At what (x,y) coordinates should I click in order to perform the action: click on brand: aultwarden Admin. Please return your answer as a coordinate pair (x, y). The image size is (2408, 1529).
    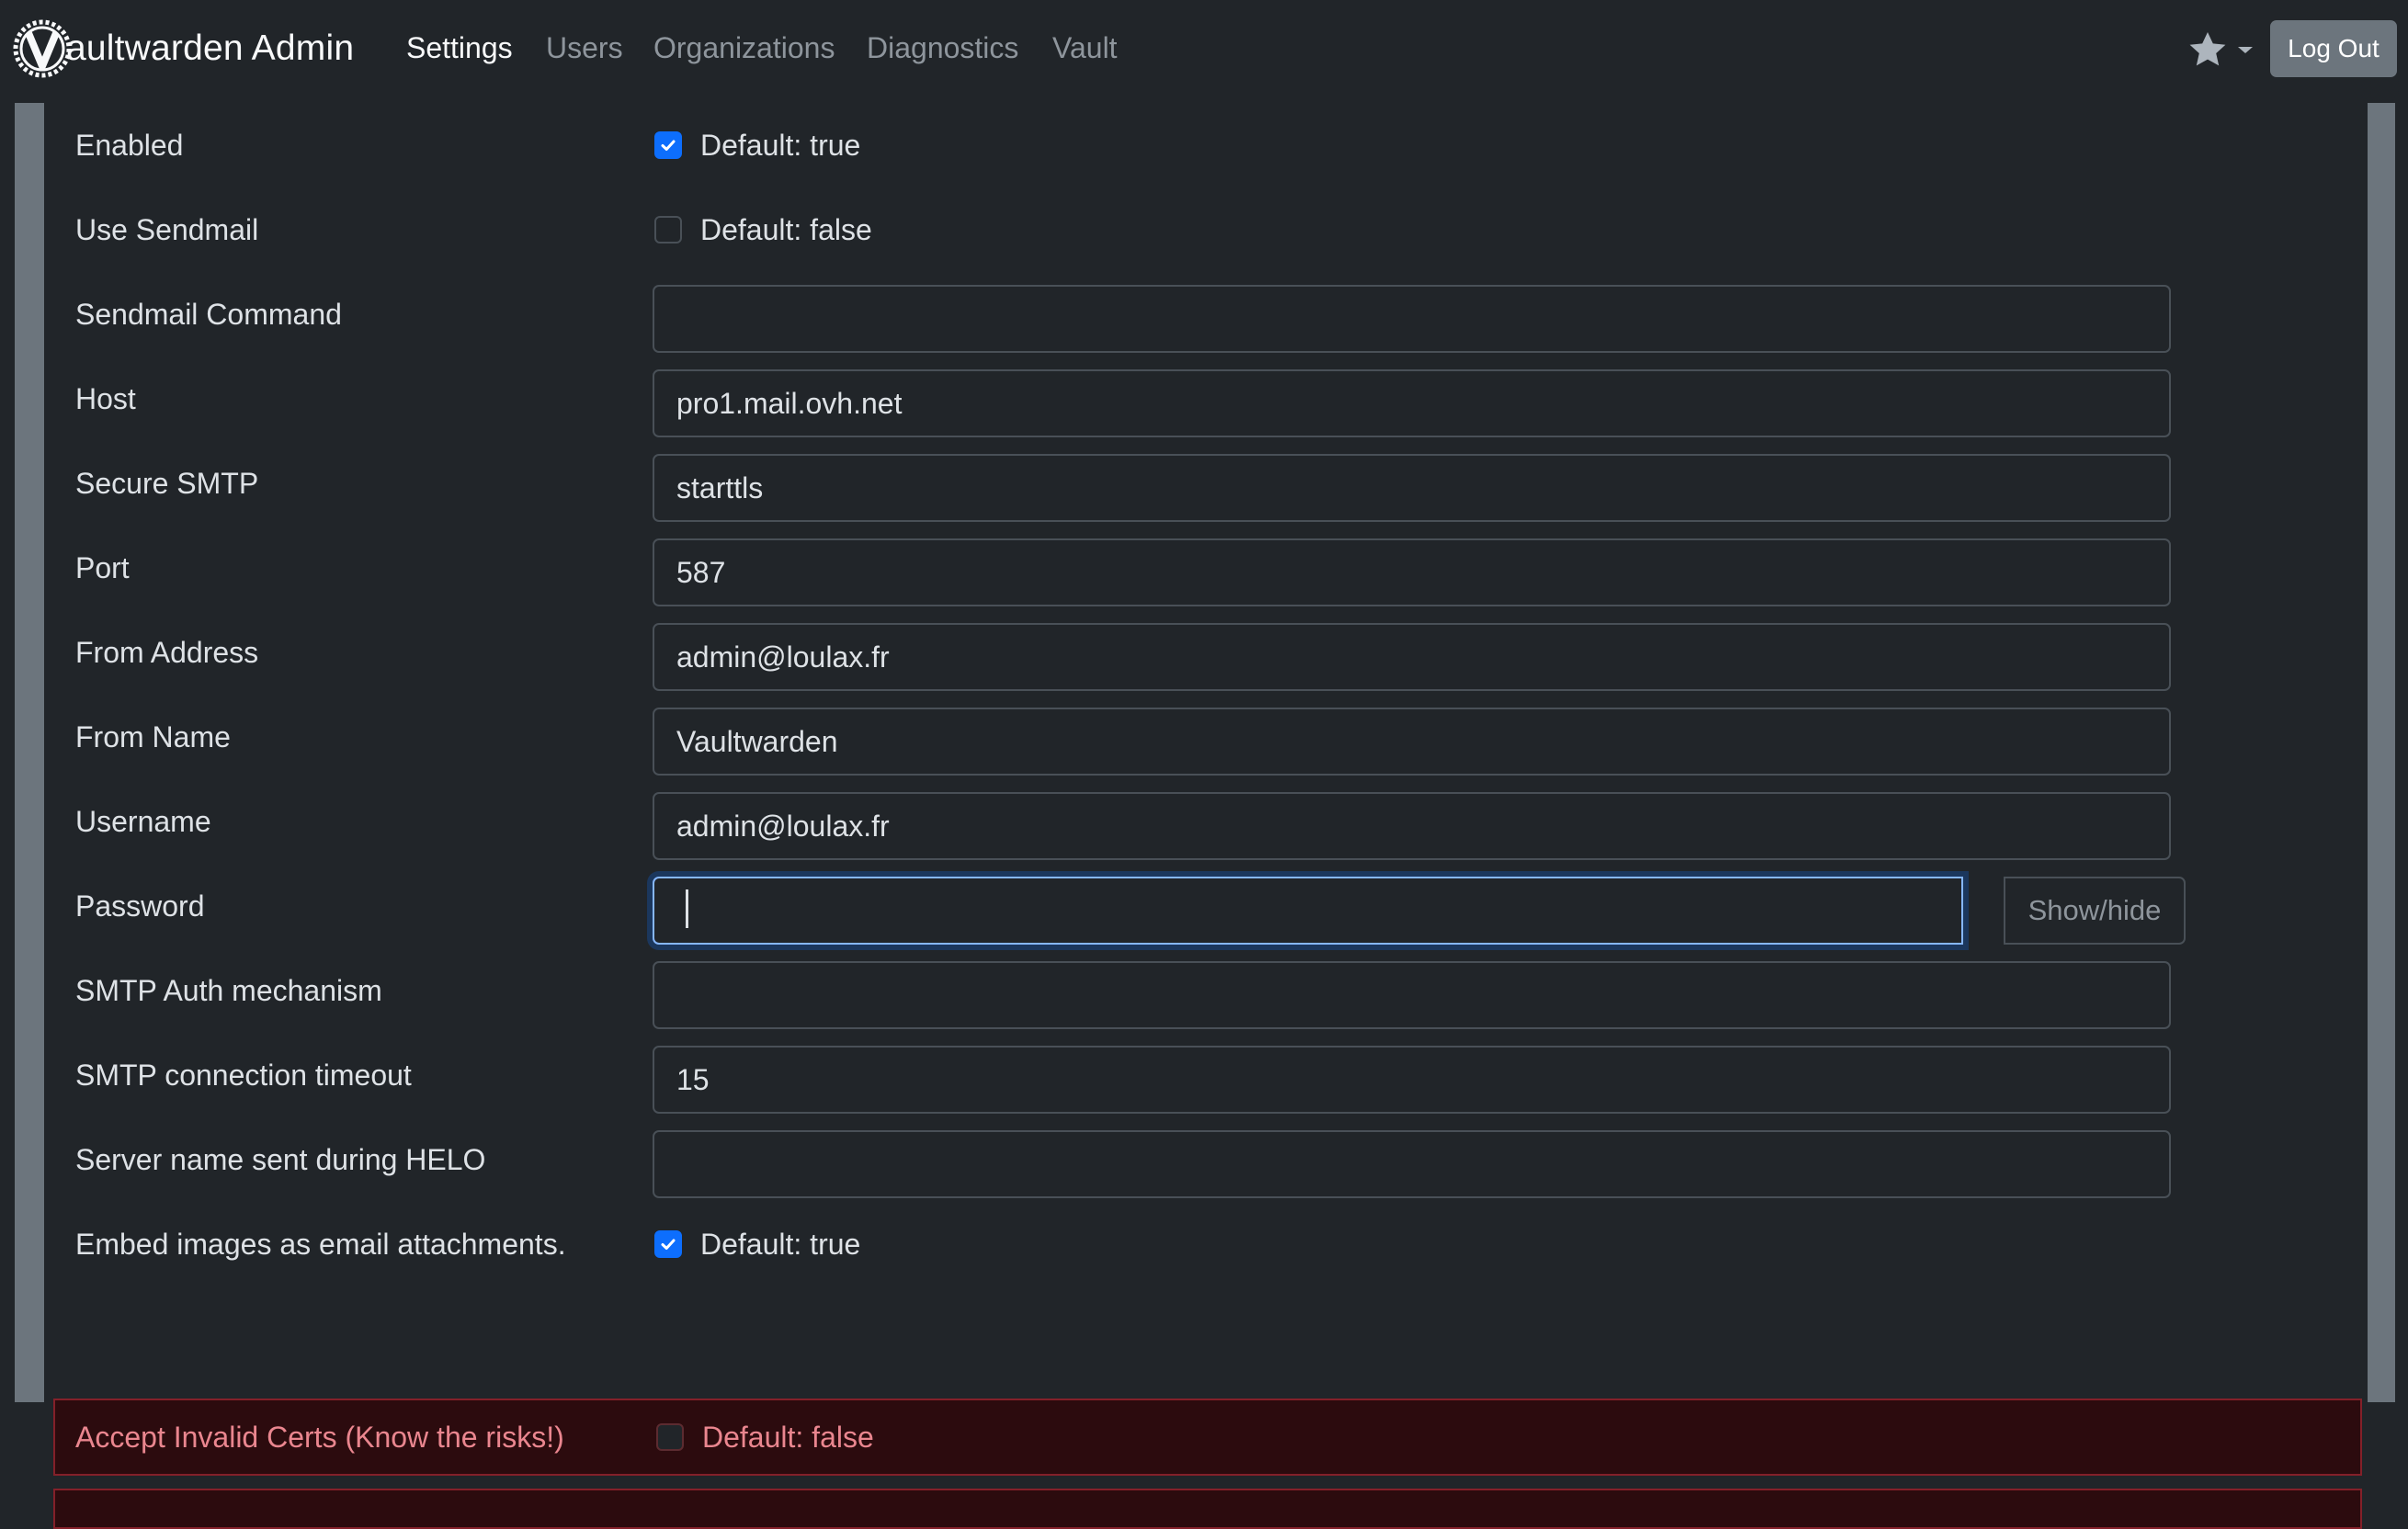
    Looking at the image, I should click on (183, 49).